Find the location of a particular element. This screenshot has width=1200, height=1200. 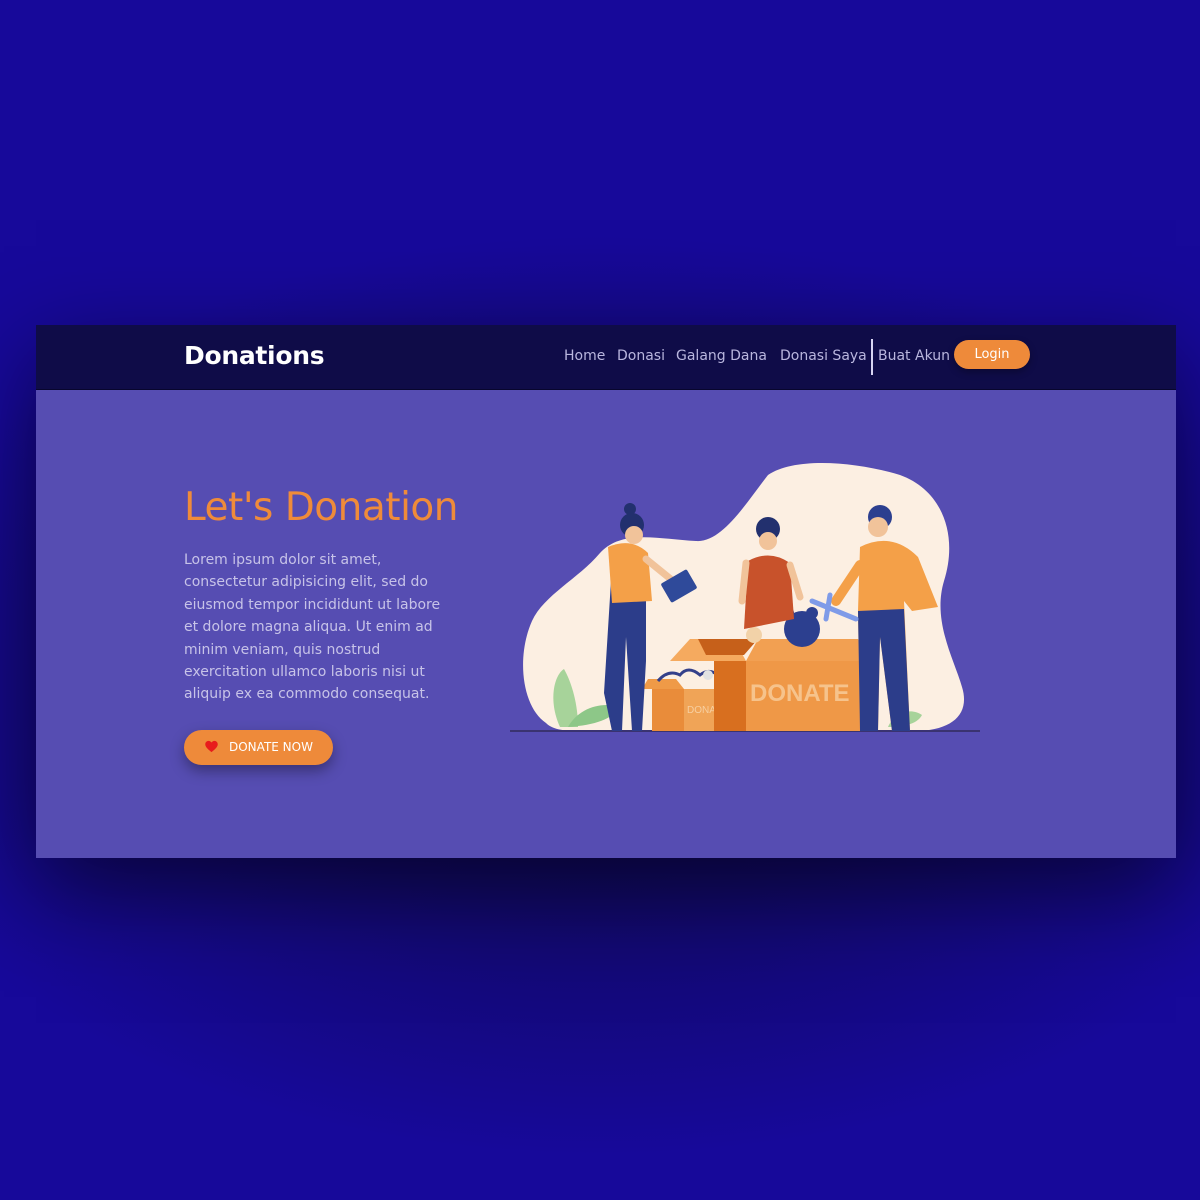

heart-icon is located at coordinates (211, 746).